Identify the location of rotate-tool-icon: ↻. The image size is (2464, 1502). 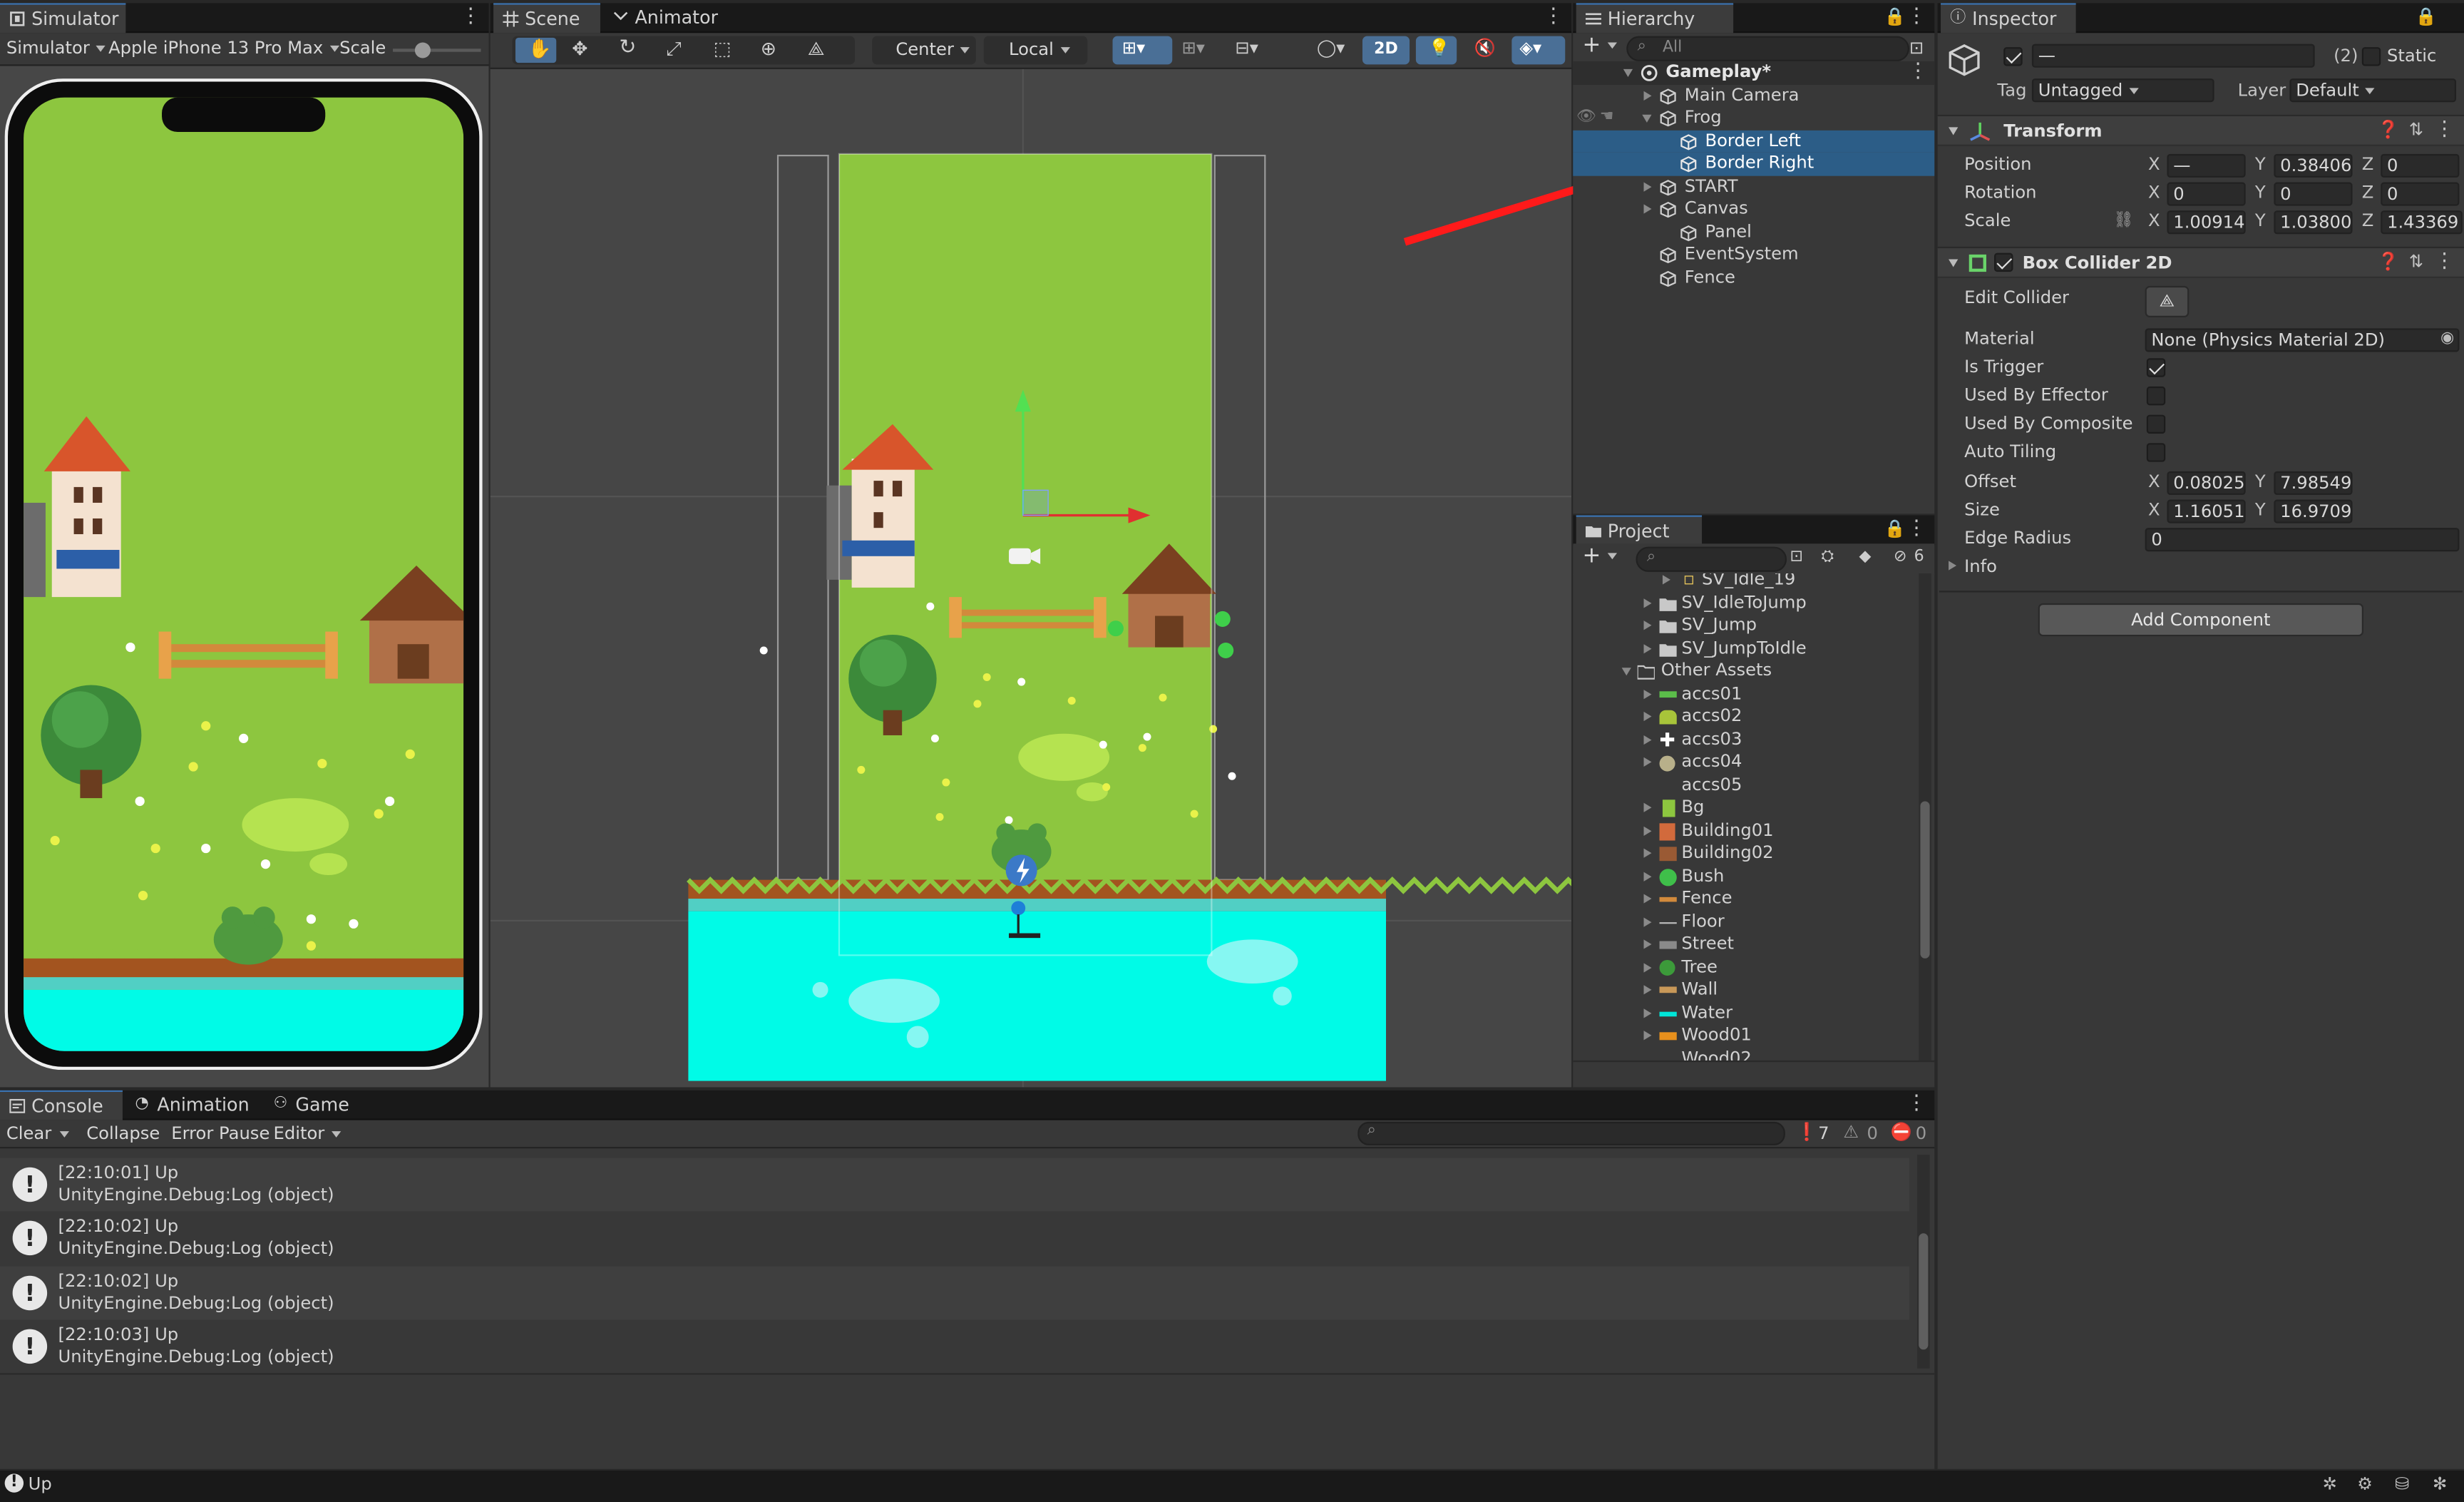
(627, 48).